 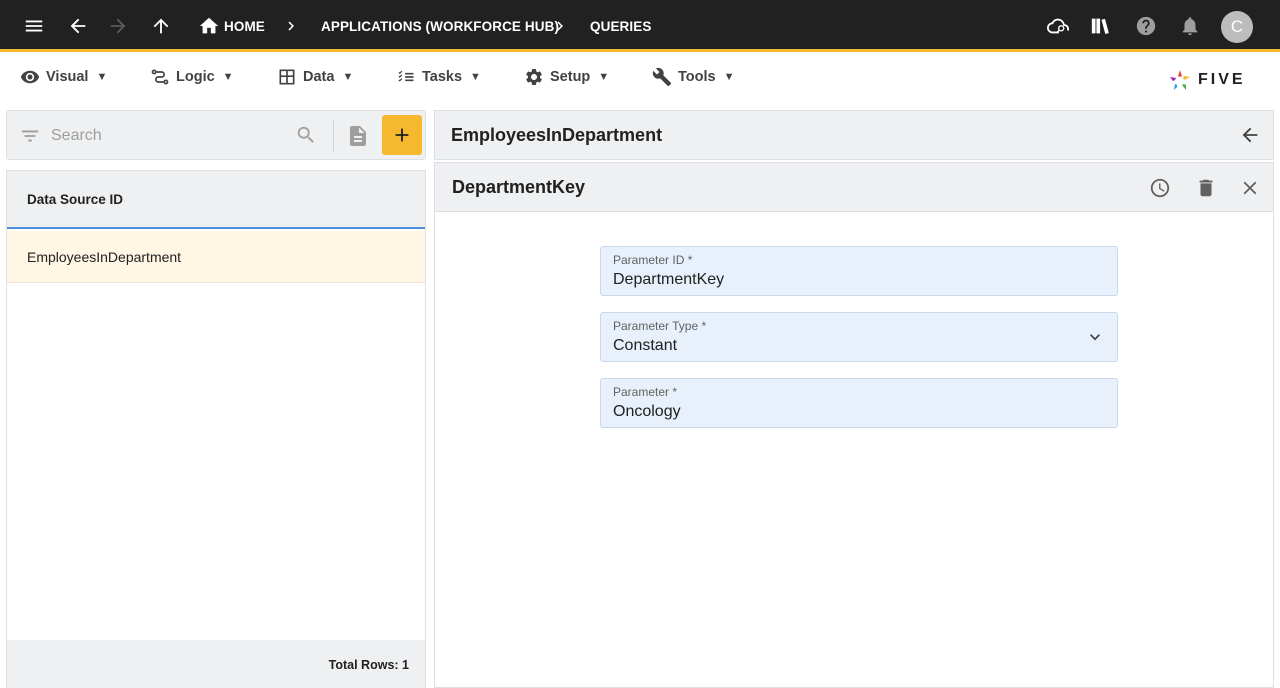 I want to click on forward-arrow-icon, so click(x=118, y=26).